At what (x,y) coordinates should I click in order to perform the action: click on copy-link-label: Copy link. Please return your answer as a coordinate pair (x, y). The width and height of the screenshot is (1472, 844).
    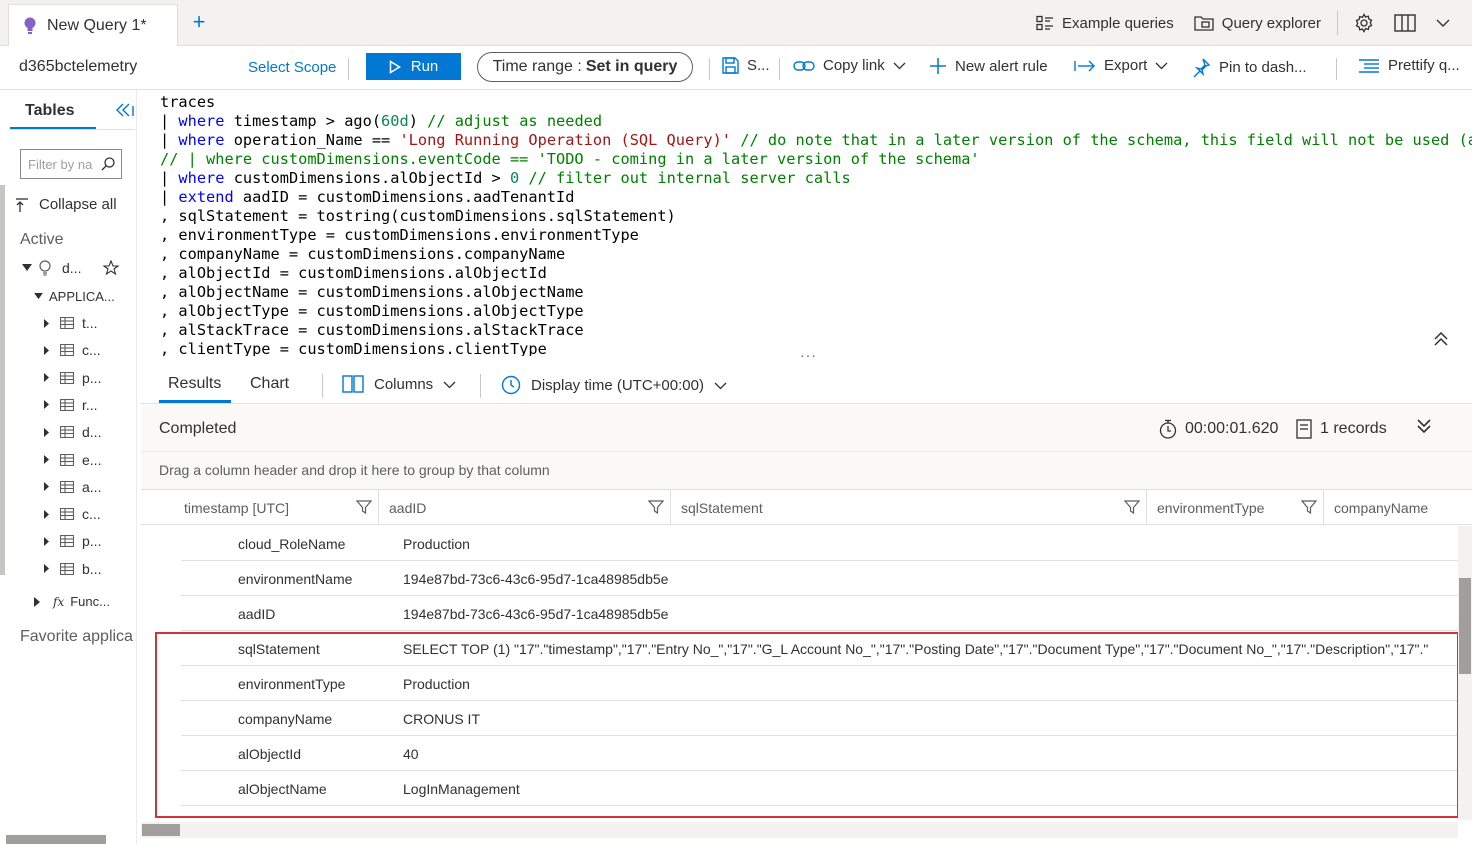
    Looking at the image, I should click on (854, 65).